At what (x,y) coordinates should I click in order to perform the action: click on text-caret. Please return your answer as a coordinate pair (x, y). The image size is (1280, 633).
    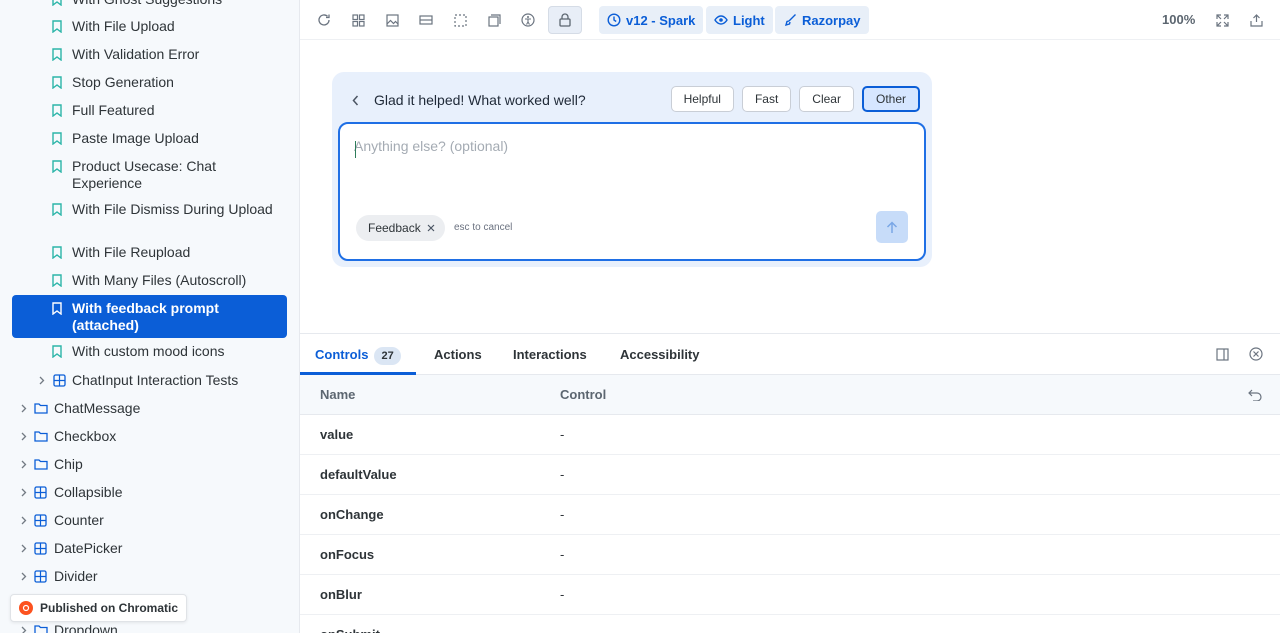
    Looking at the image, I should click on (355, 149).